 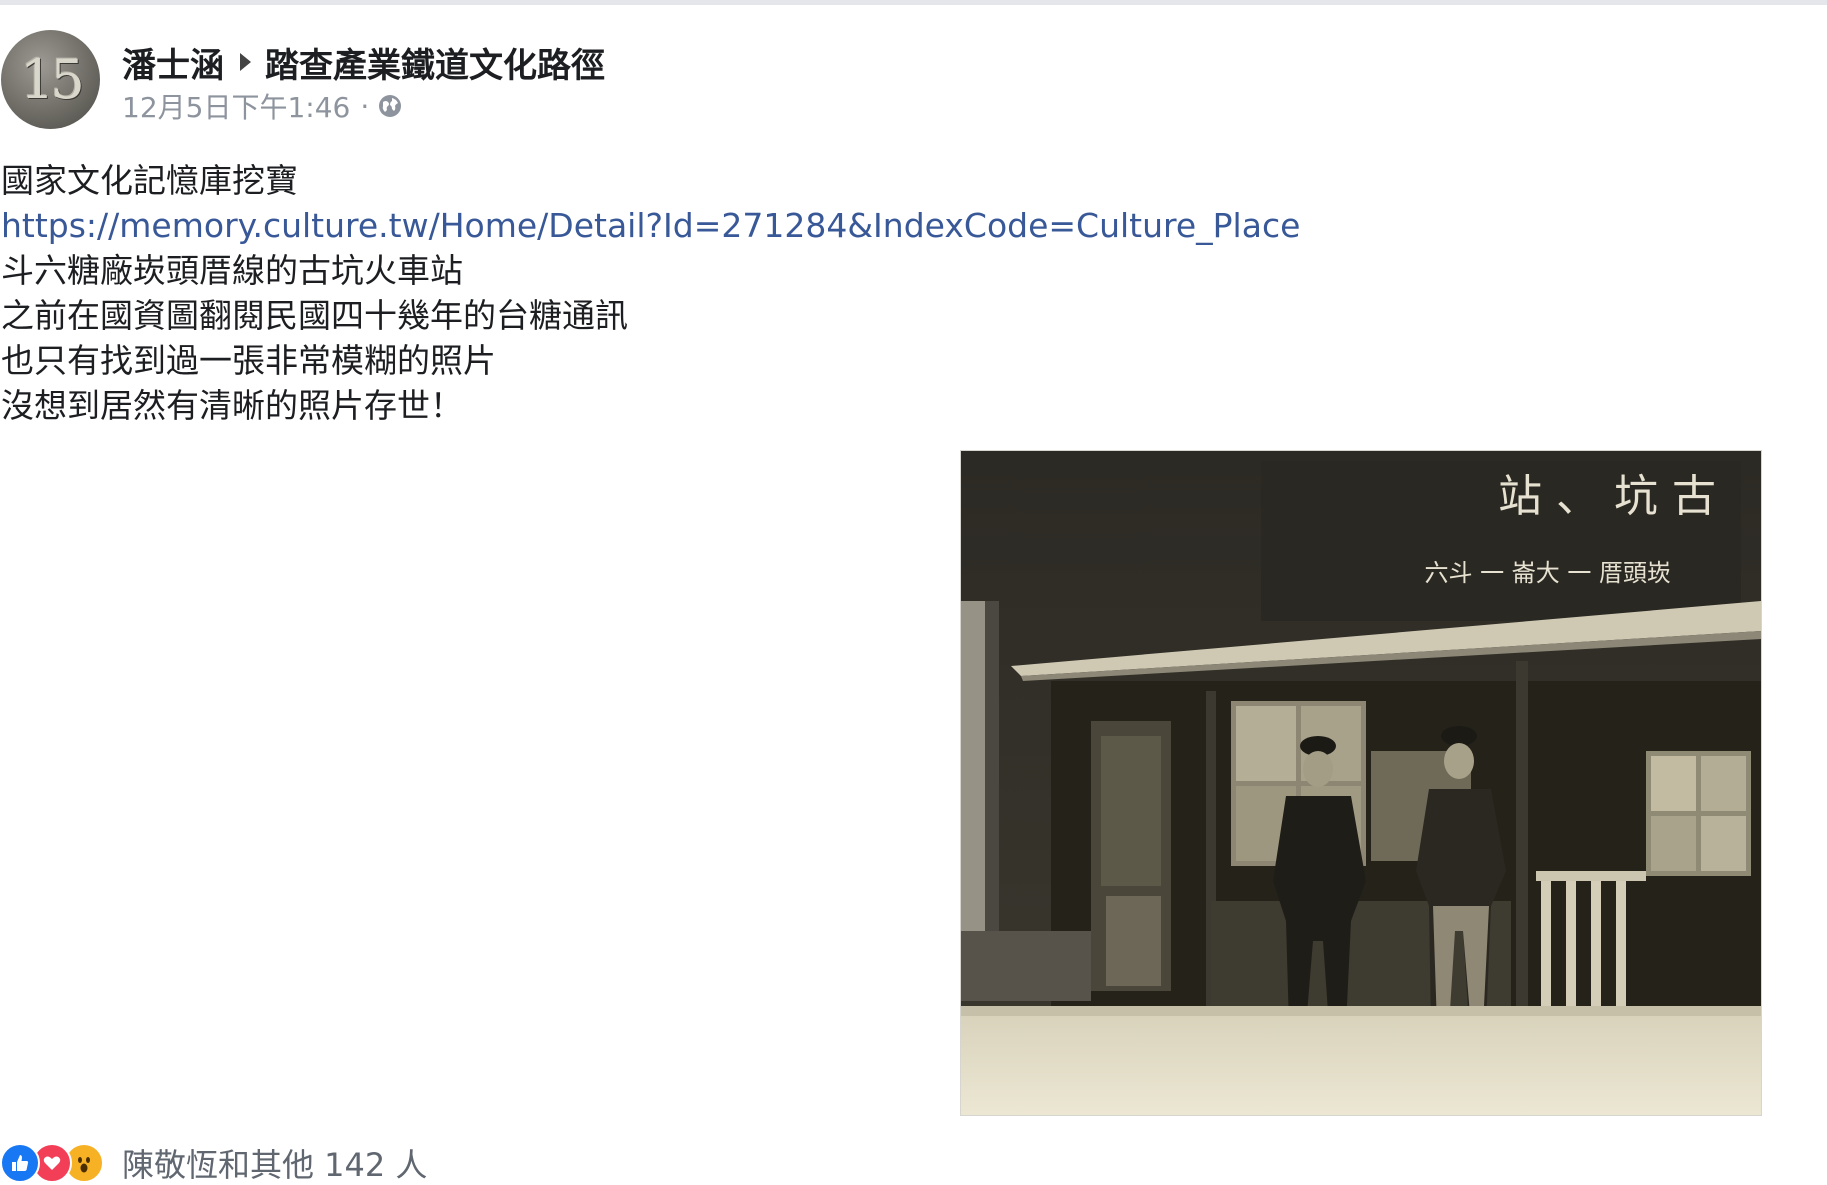 I want to click on post-timestamp-link: 12月5日下午1:46, so click(x=236, y=106).